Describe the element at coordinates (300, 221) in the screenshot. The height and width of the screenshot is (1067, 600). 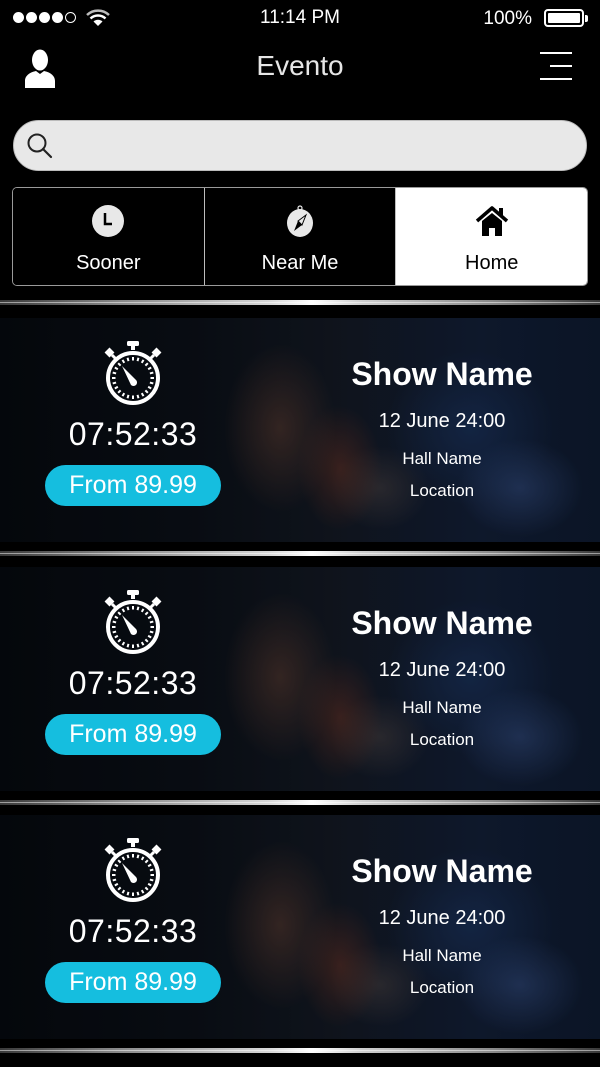
I see `compass-icon` at that location.